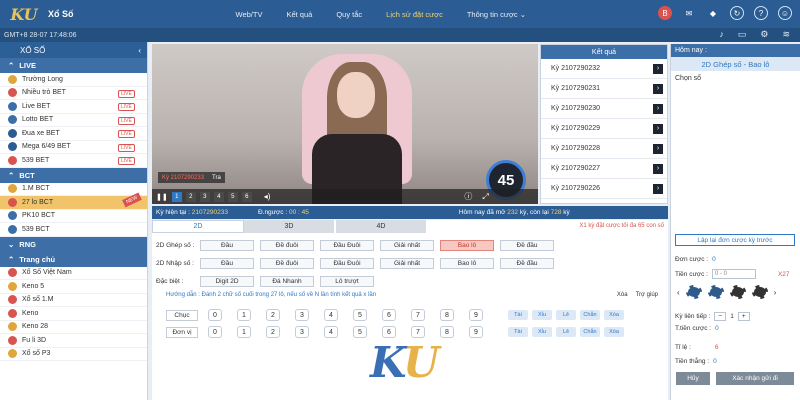 The image size is (800, 400). What do you see at coordinates (198, 226) in the screenshot?
I see `tab-2d: 2D` at bounding box center [198, 226].